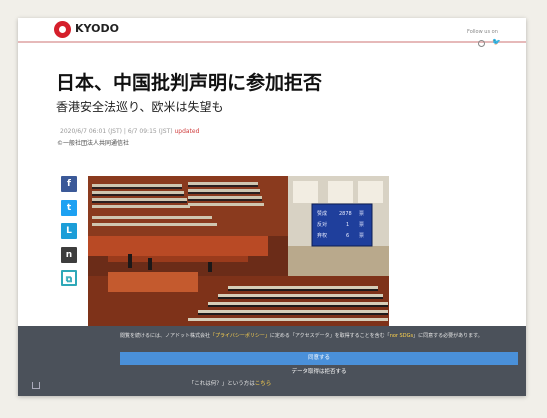 This screenshot has height=418, width=547. I want to click on svg-text: 1, so click(347, 225).